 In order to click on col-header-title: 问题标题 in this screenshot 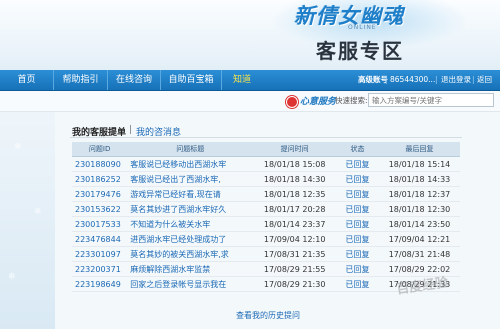, I will do `click(190, 149)`.